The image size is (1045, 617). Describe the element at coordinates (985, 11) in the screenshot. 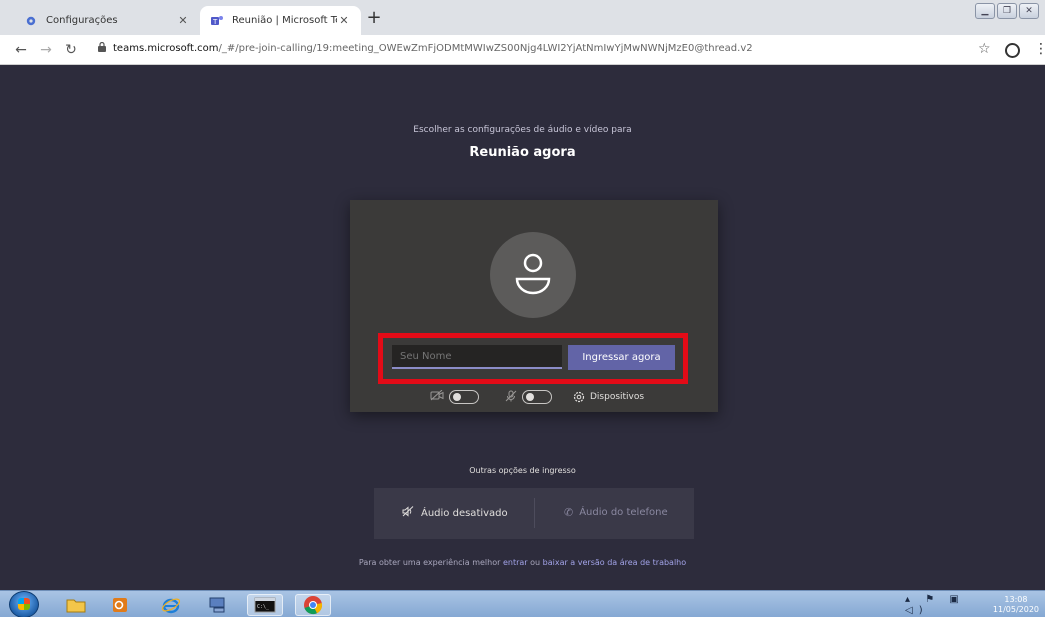

I see `minimize-icon: ▁` at that location.